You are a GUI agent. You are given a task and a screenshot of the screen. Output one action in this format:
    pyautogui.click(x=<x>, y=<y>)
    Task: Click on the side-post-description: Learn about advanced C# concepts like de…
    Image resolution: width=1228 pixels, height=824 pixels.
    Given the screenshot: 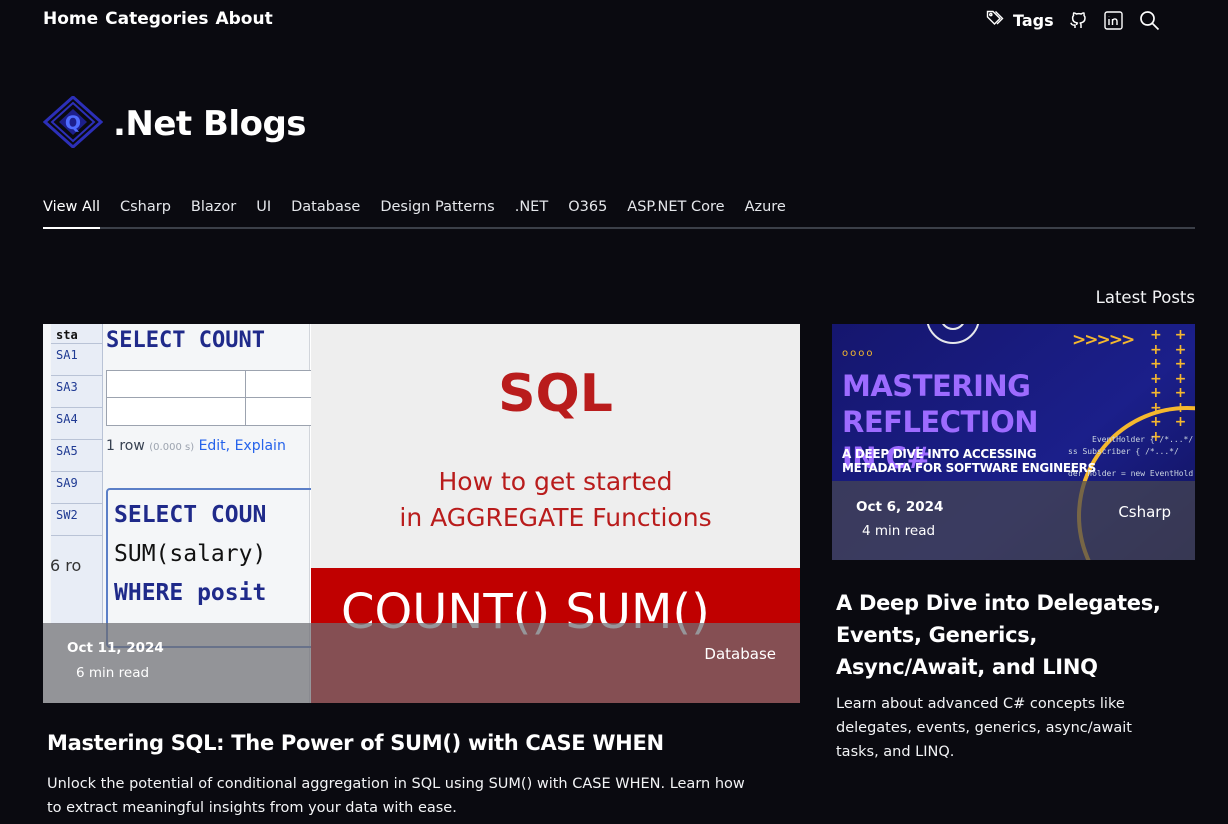 What is the action you would take?
    pyautogui.click(x=984, y=728)
    